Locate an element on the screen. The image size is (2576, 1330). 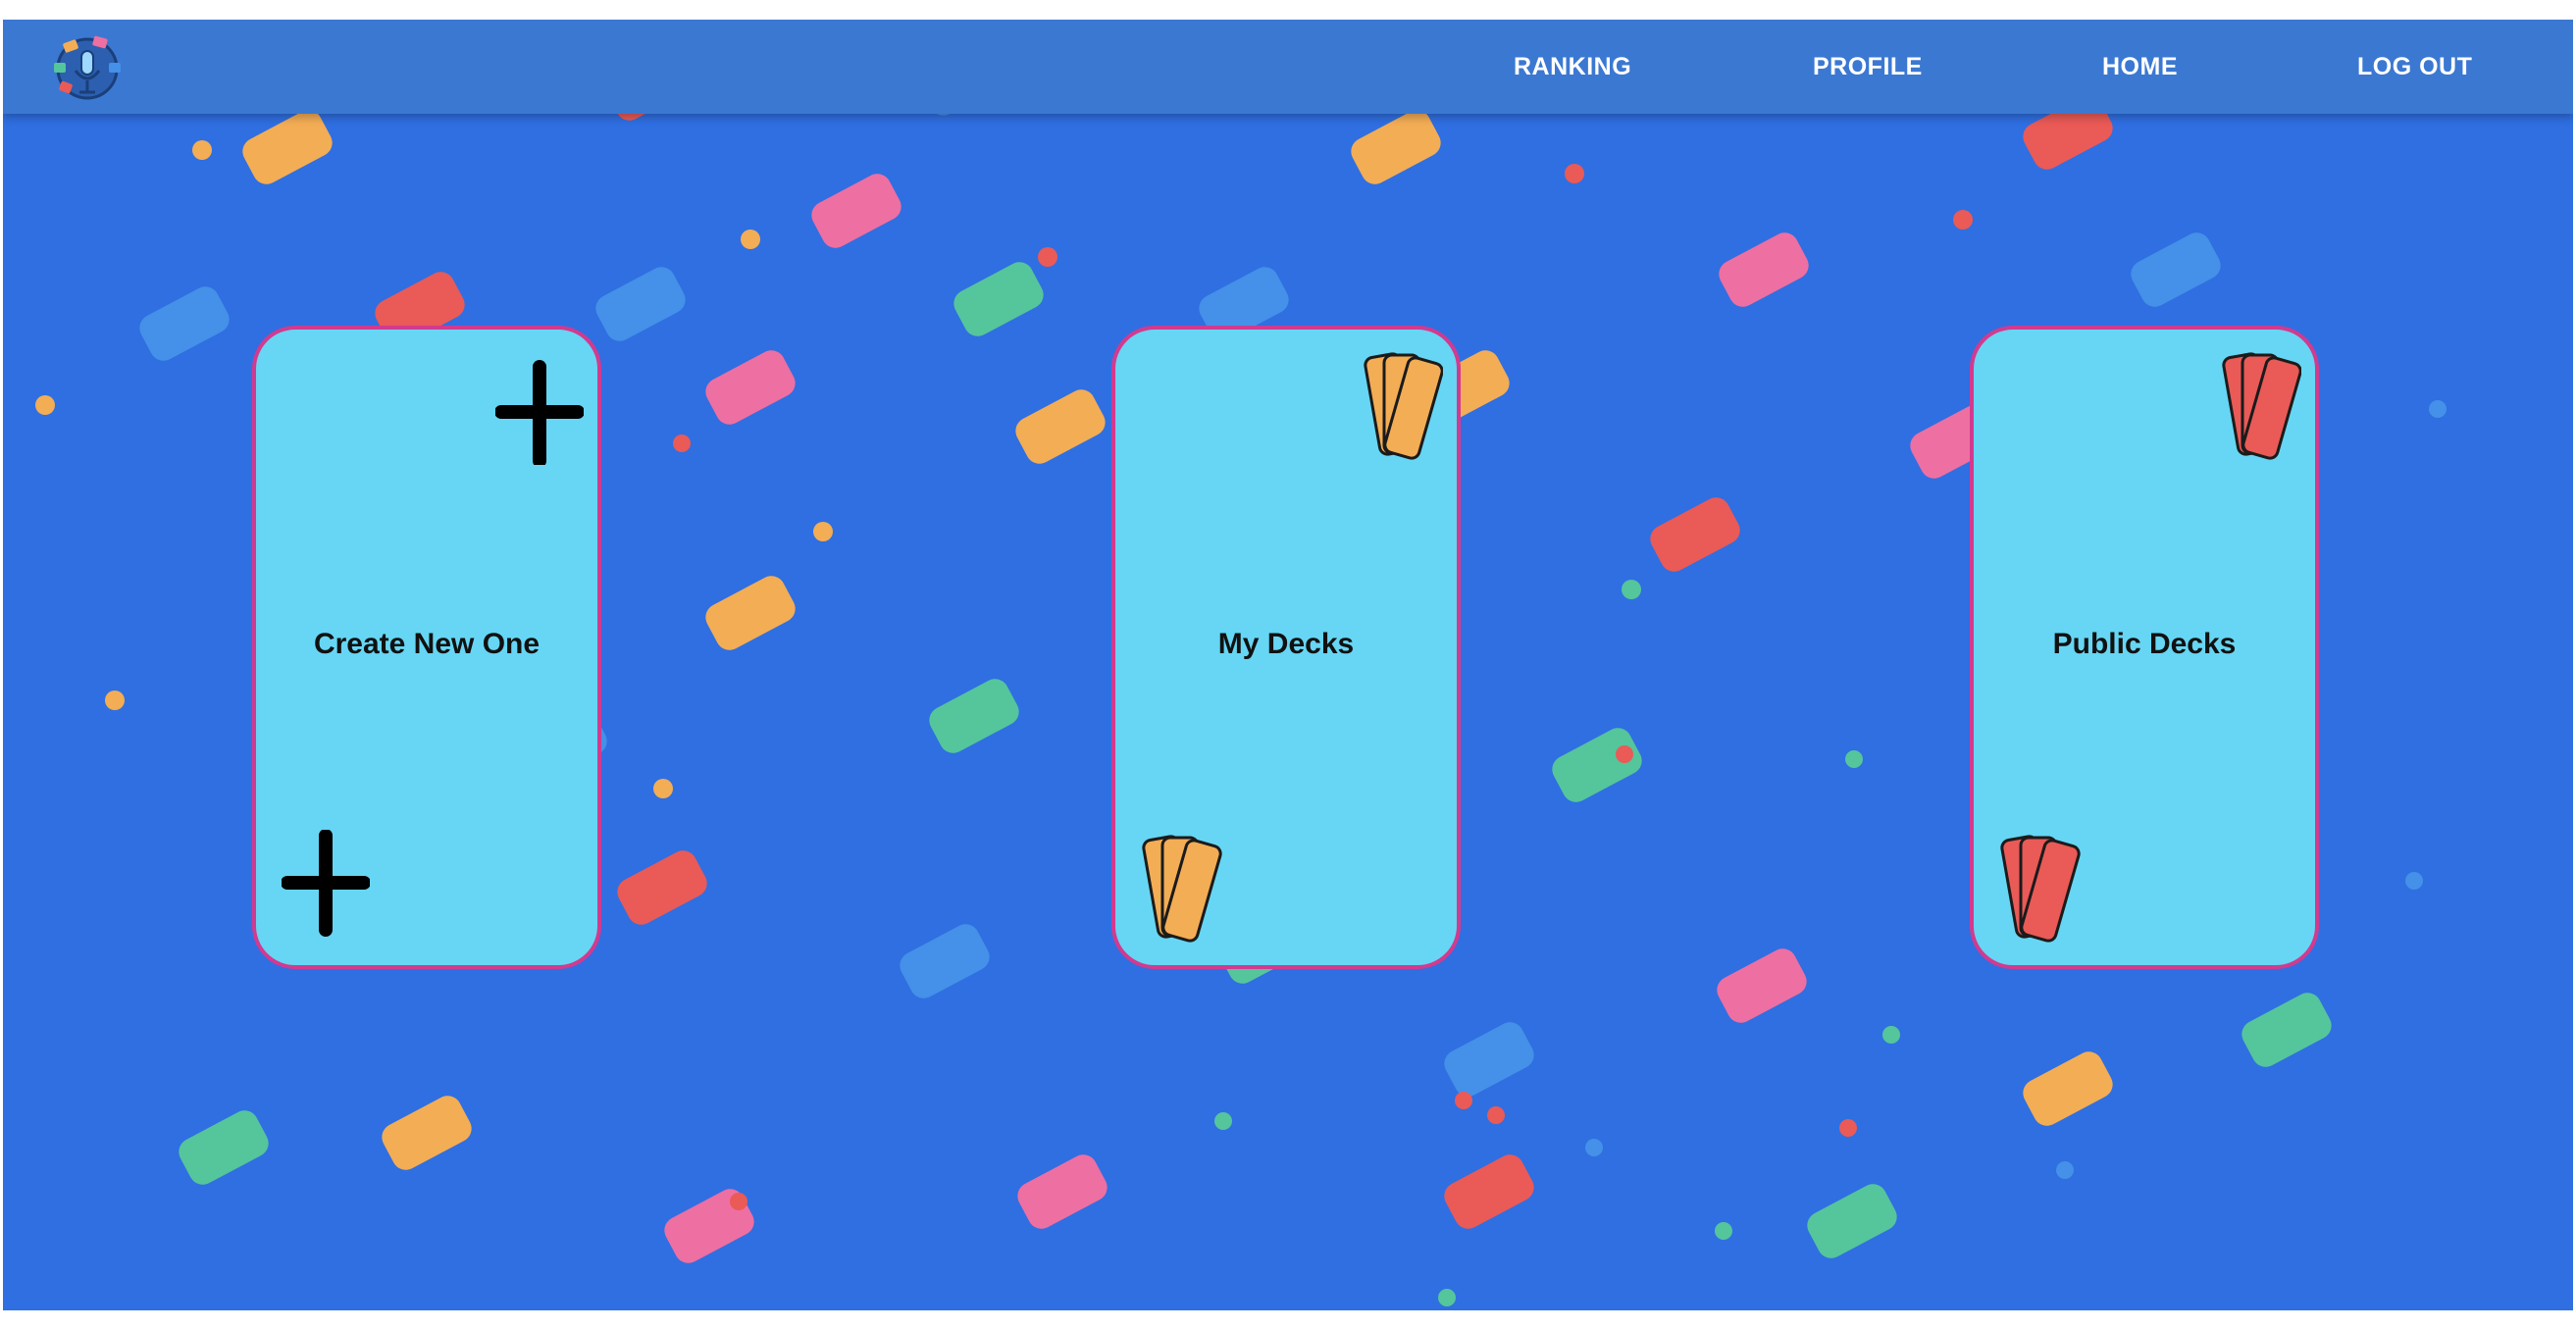
app-logo is located at coordinates (87, 68).